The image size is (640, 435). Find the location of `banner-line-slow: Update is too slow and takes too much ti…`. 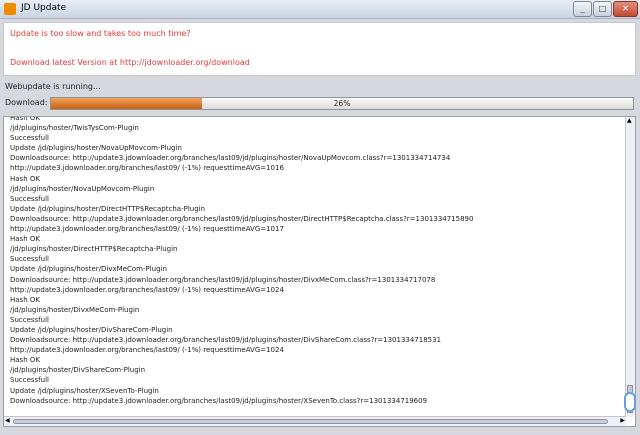

banner-line-slow: Update is too slow and takes too much ti… is located at coordinates (100, 33).